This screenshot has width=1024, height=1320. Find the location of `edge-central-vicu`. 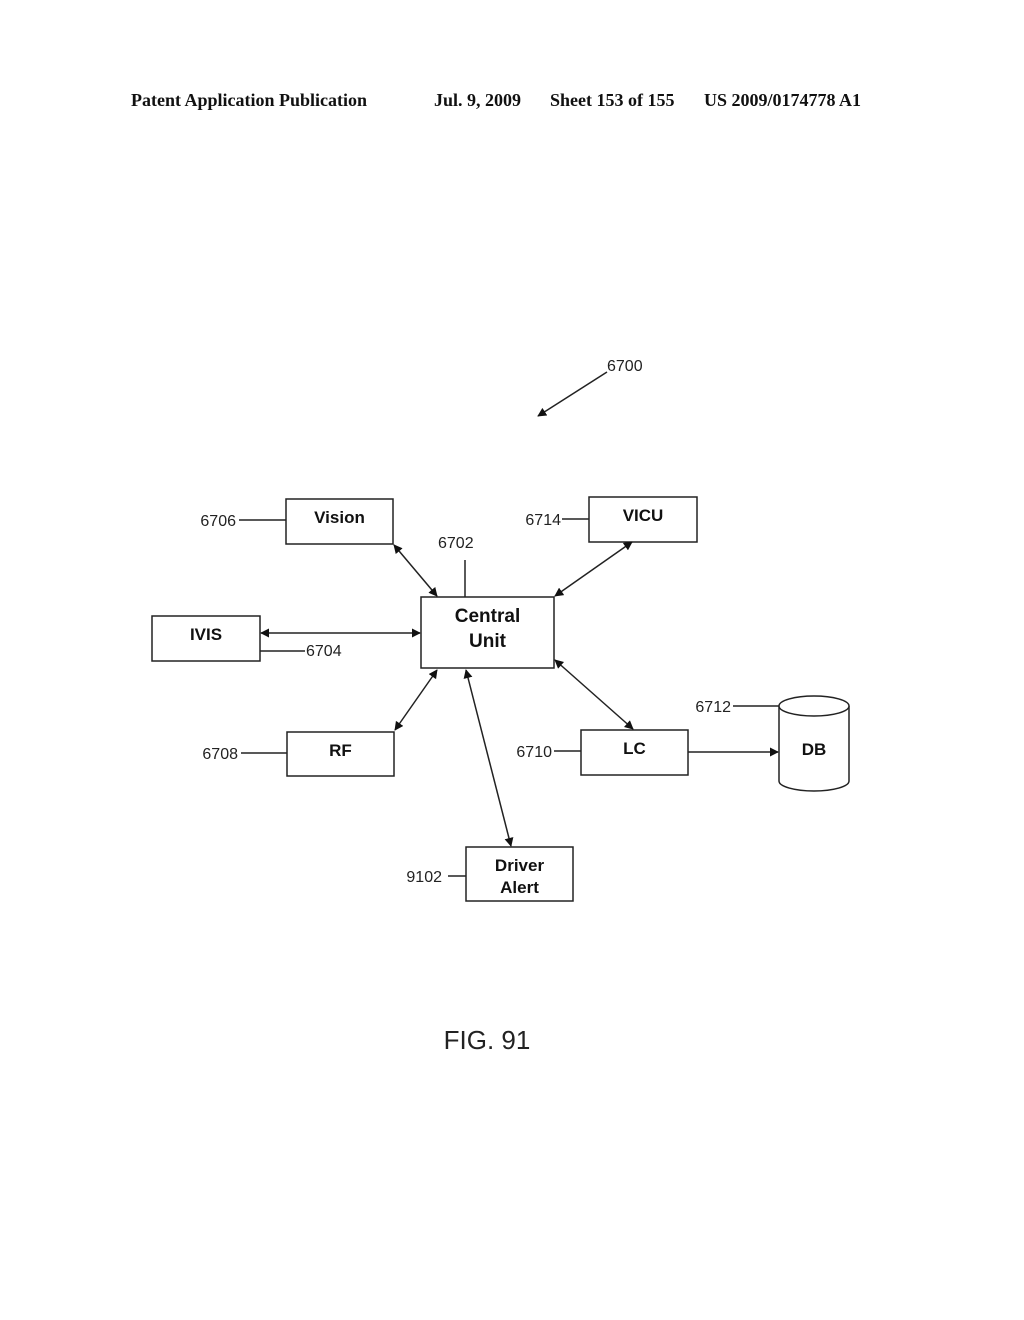

edge-central-vicu is located at coordinates (593, 569).